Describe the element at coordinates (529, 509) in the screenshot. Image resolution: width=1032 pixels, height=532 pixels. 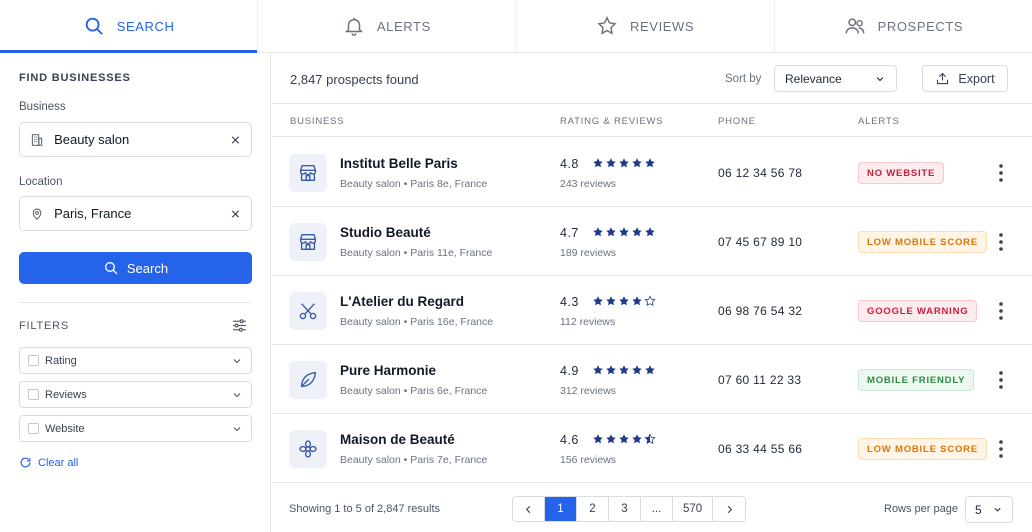
I see `prev-page-button` at that location.